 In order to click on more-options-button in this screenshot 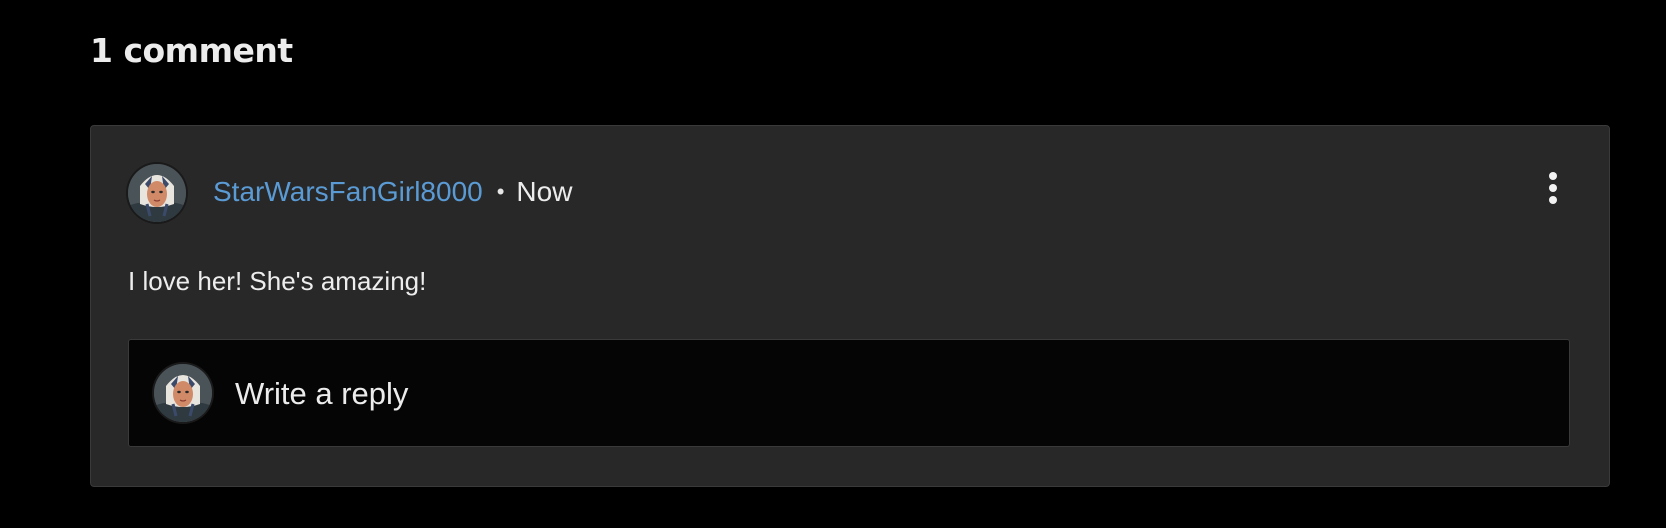, I will do `click(1553, 188)`.